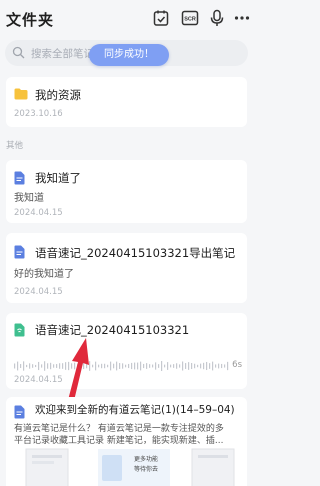 Image resolution: width=320 pixels, height=486 pixels. I want to click on sync-success-toast: 同步成功！, so click(129, 55).